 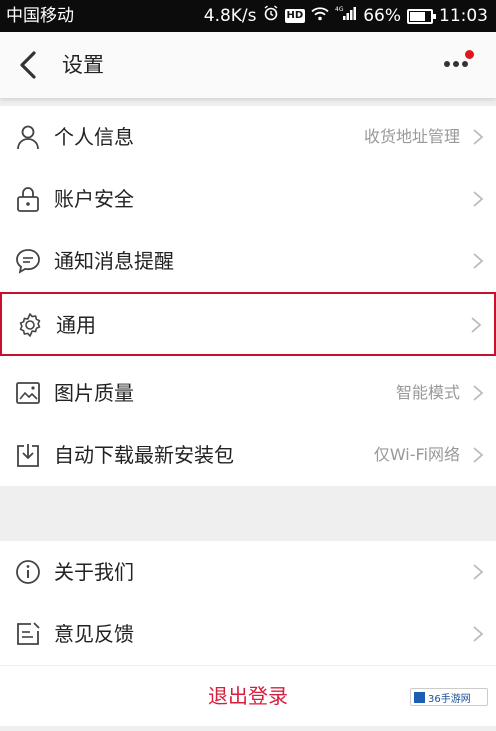 I want to click on notification-dot, so click(x=469, y=54).